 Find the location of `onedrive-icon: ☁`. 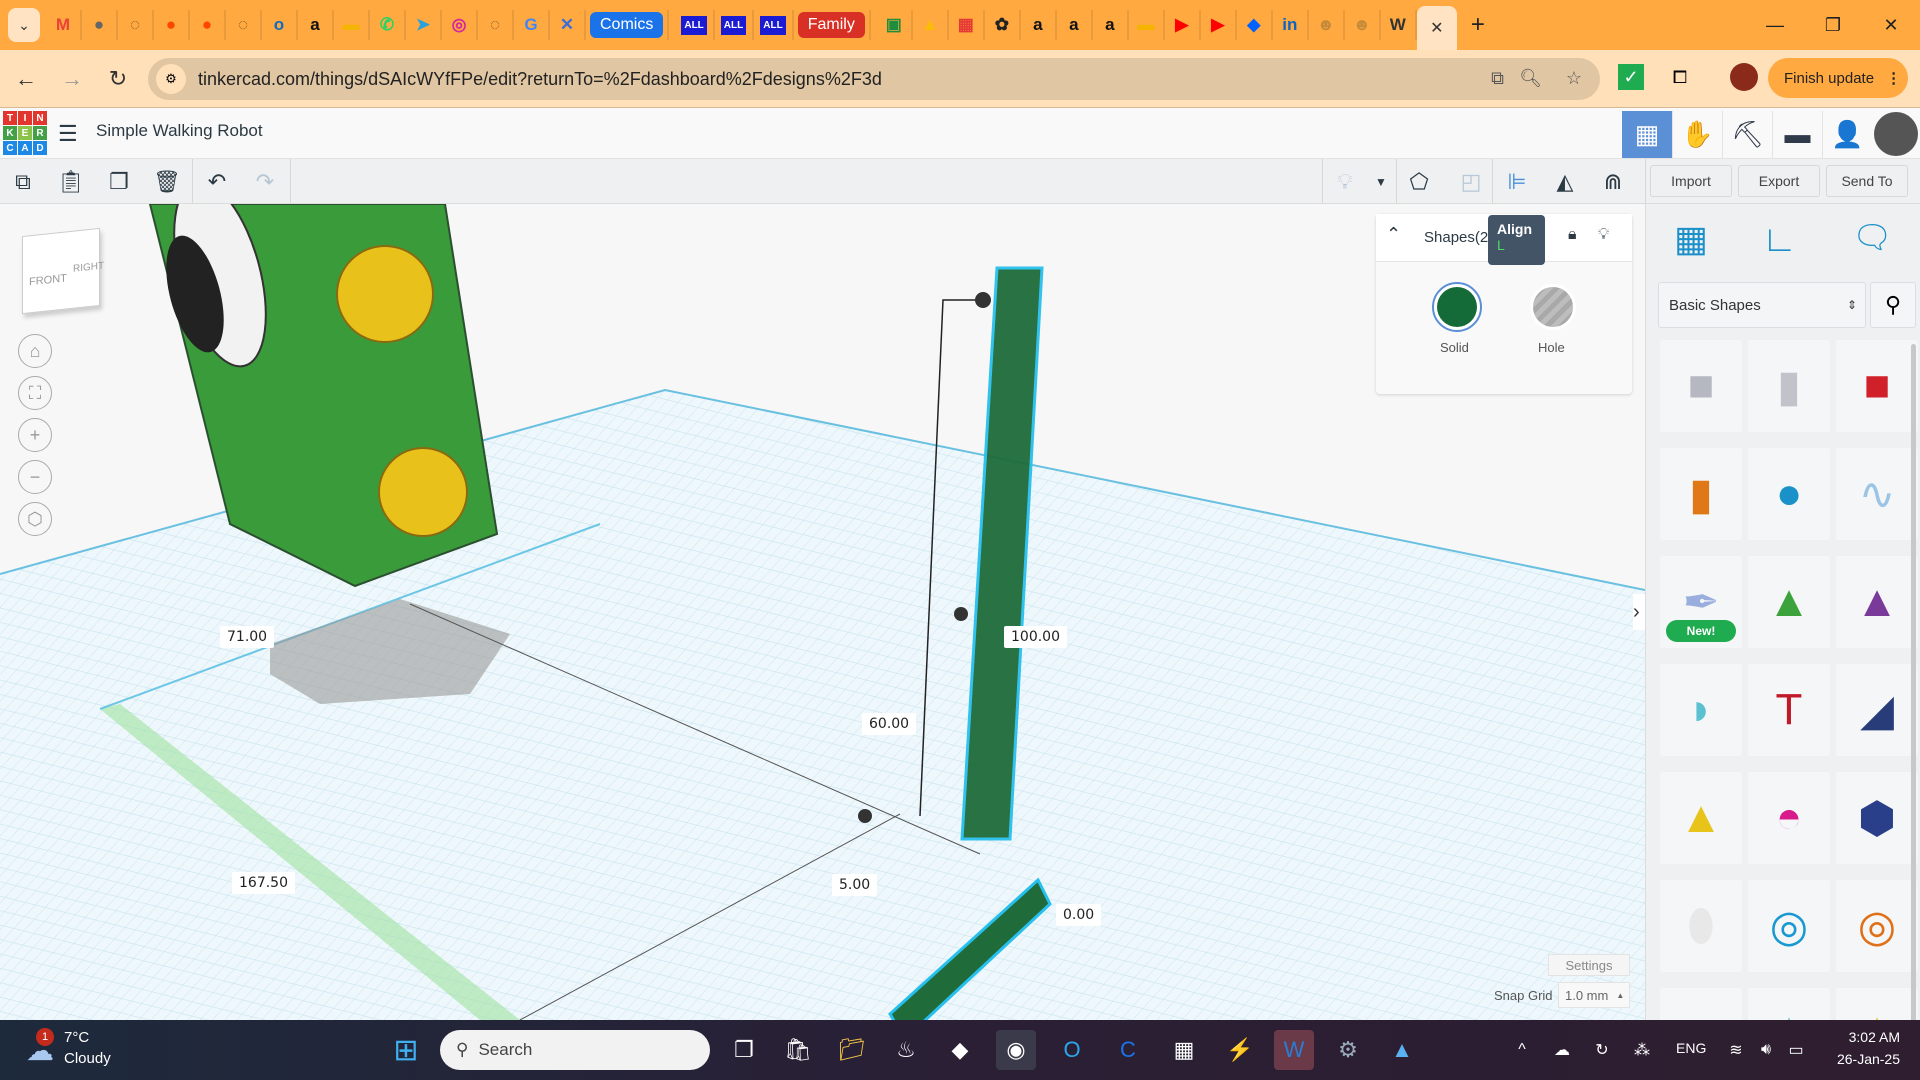

onedrive-icon: ☁ is located at coordinates (1562, 1050).